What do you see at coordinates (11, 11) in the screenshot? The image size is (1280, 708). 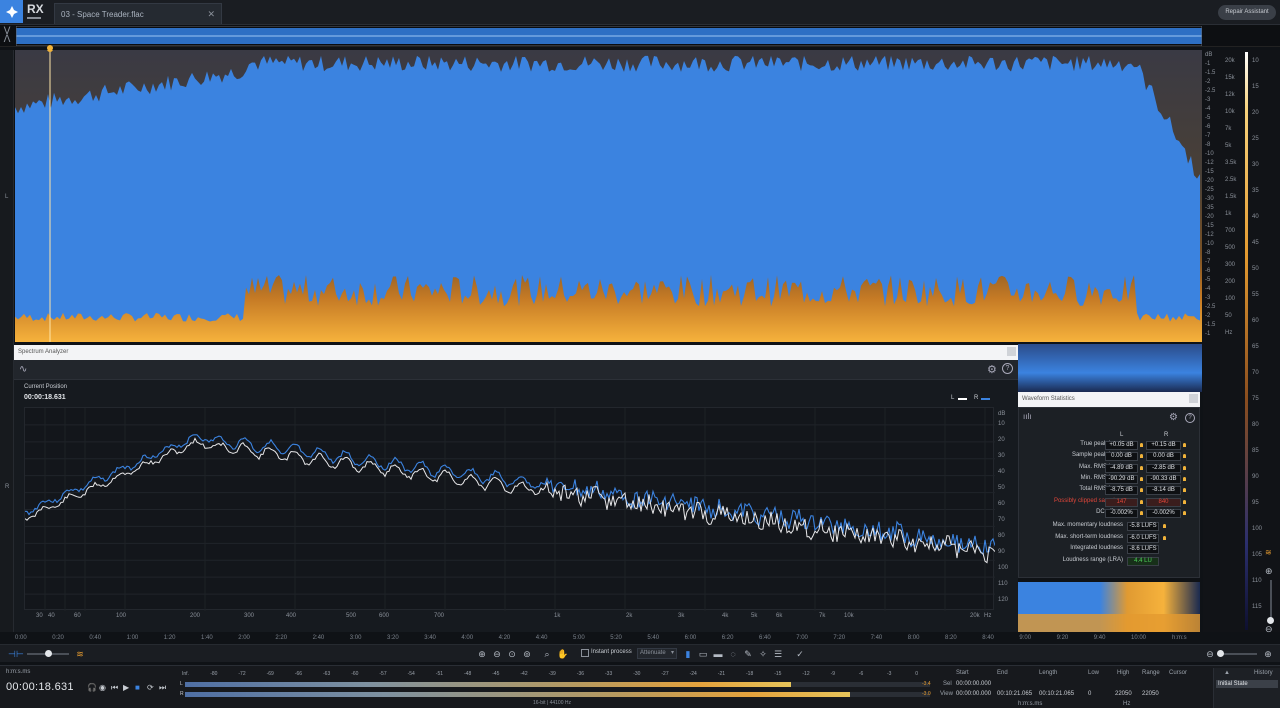 I see `app-menu-button` at bounding box center [11, 11].